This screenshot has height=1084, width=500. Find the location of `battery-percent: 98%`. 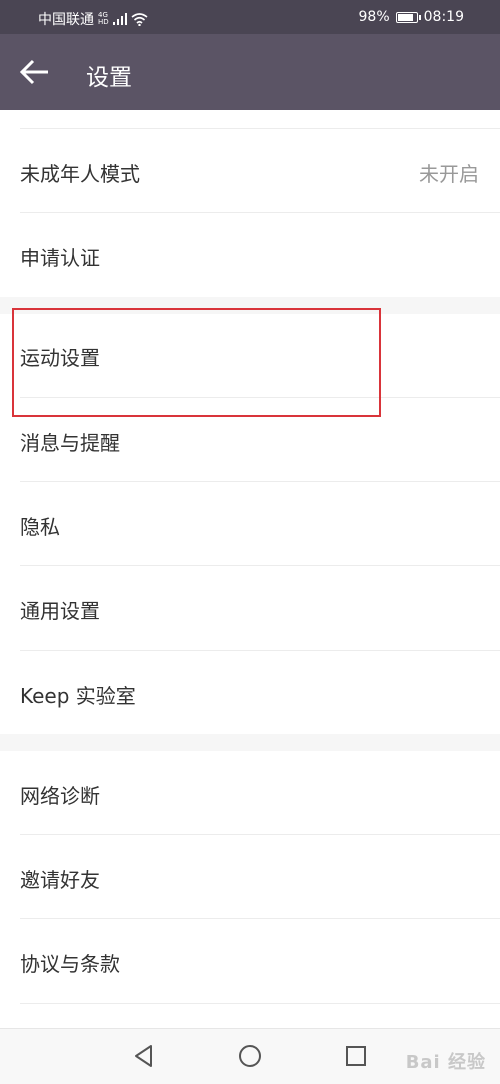

battery-percent: 98% is located at coordinates (374, 17).